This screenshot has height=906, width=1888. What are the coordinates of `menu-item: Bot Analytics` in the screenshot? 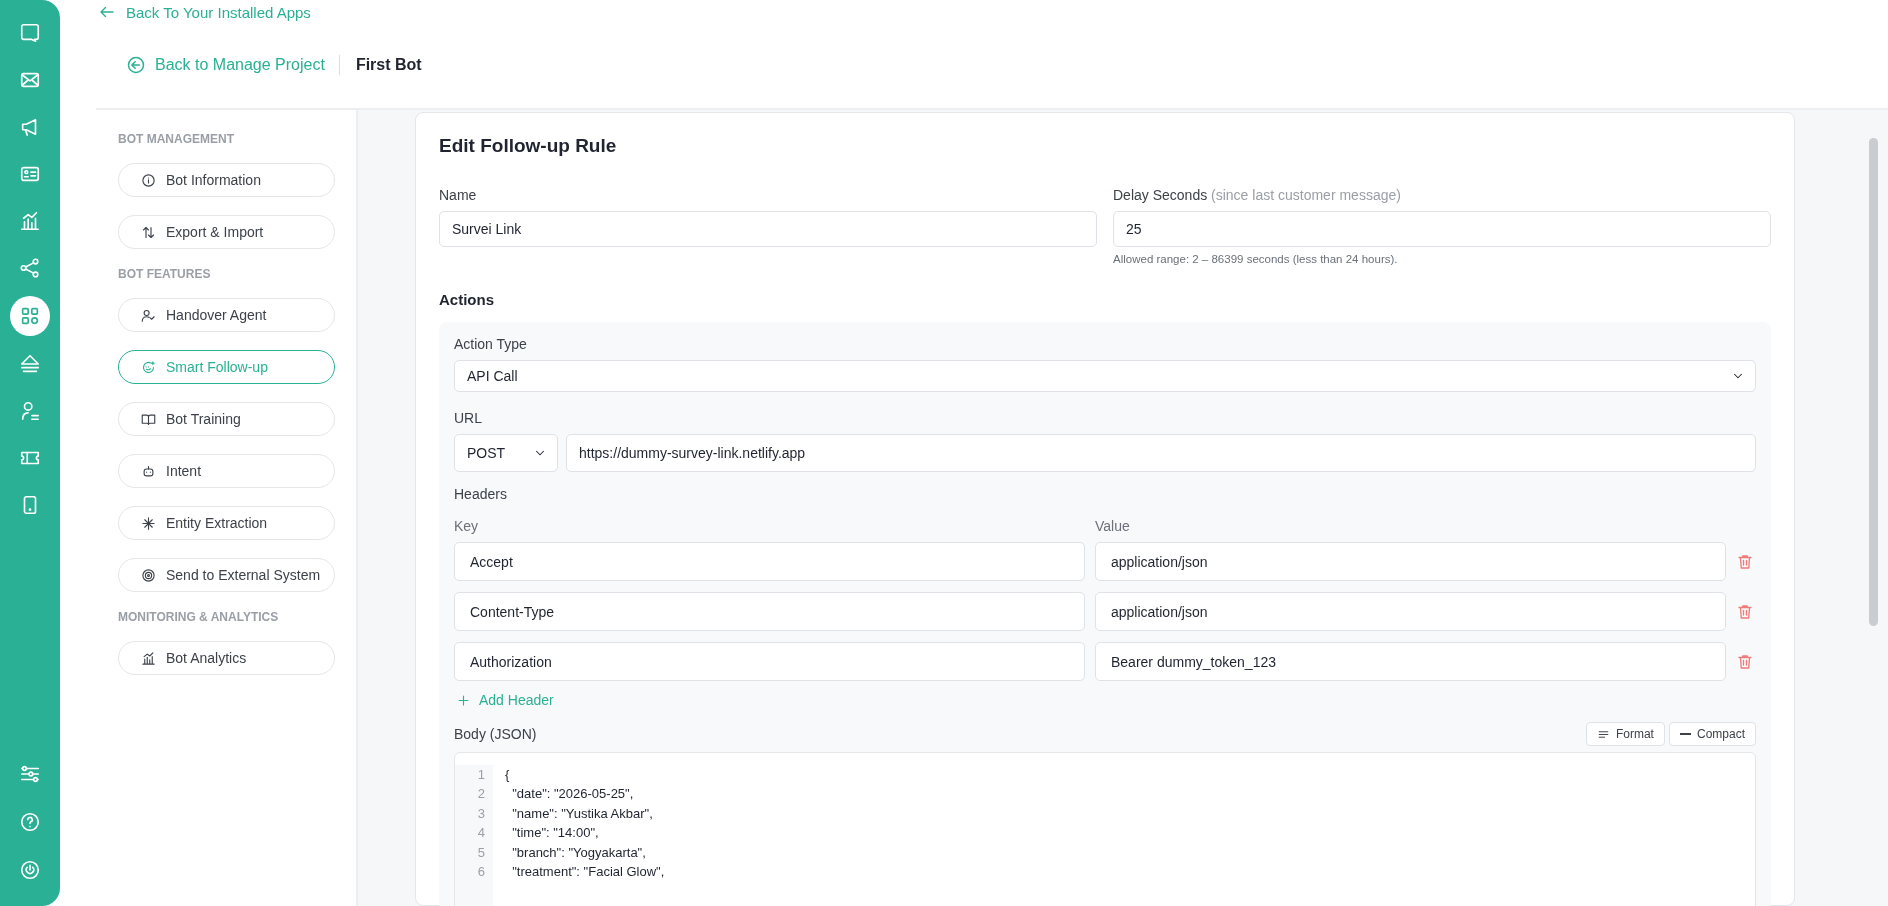 It's located at (226, 658).